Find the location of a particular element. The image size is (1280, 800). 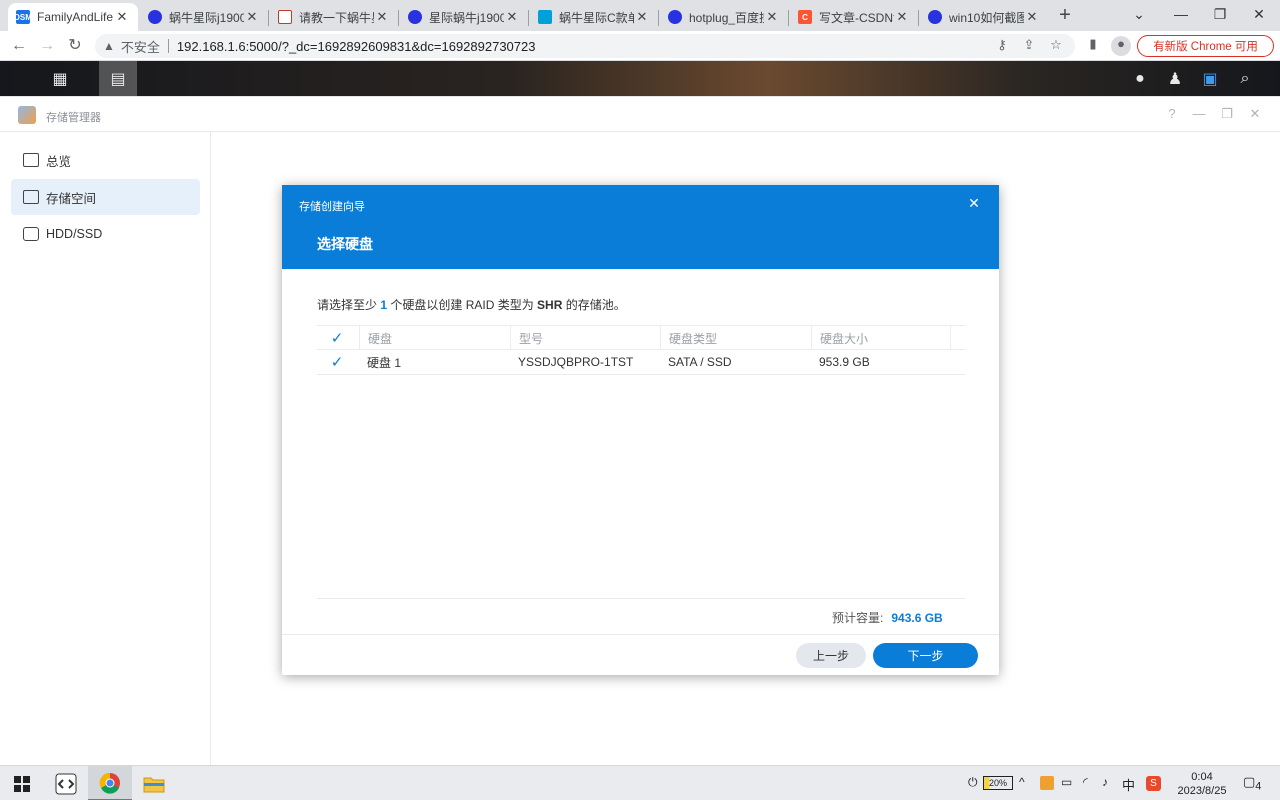

star-icon: ☆ is located at coordinates (1056, 45).